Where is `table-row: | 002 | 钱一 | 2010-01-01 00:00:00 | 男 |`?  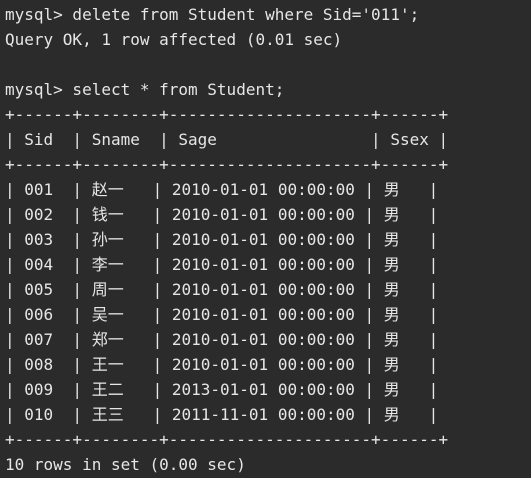
table-row: | 002 | 钱一 | 2010-01-01 00:00:00 | 男 | is located at coordinates (222, 214).